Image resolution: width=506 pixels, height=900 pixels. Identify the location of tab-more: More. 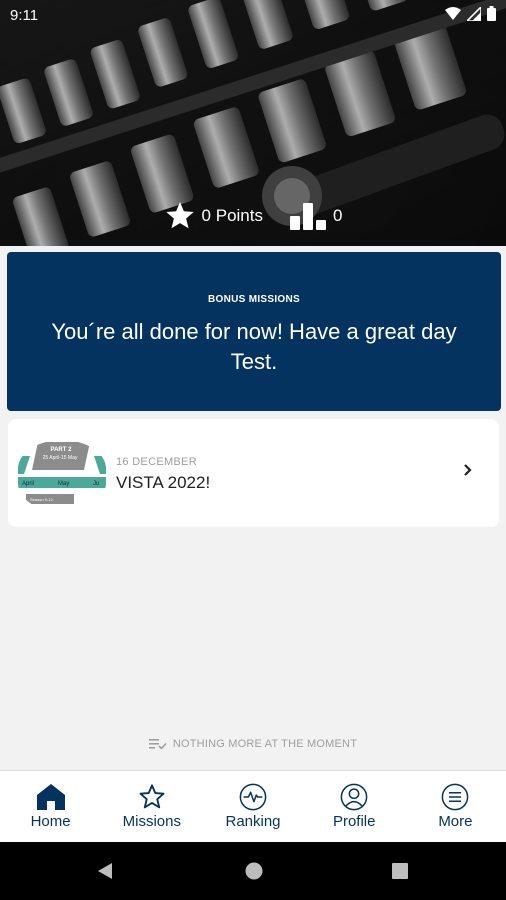
(455, 807).